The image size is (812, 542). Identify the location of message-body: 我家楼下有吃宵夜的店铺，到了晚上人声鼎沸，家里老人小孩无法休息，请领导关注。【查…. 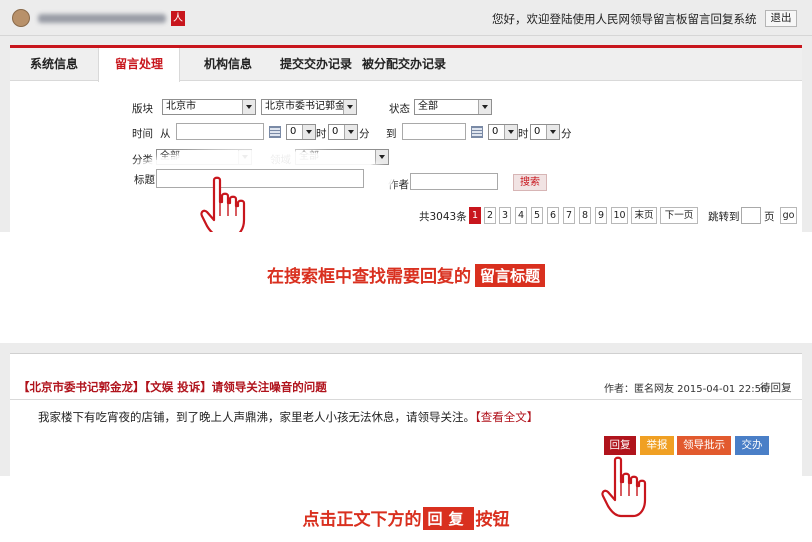
(288, 417).